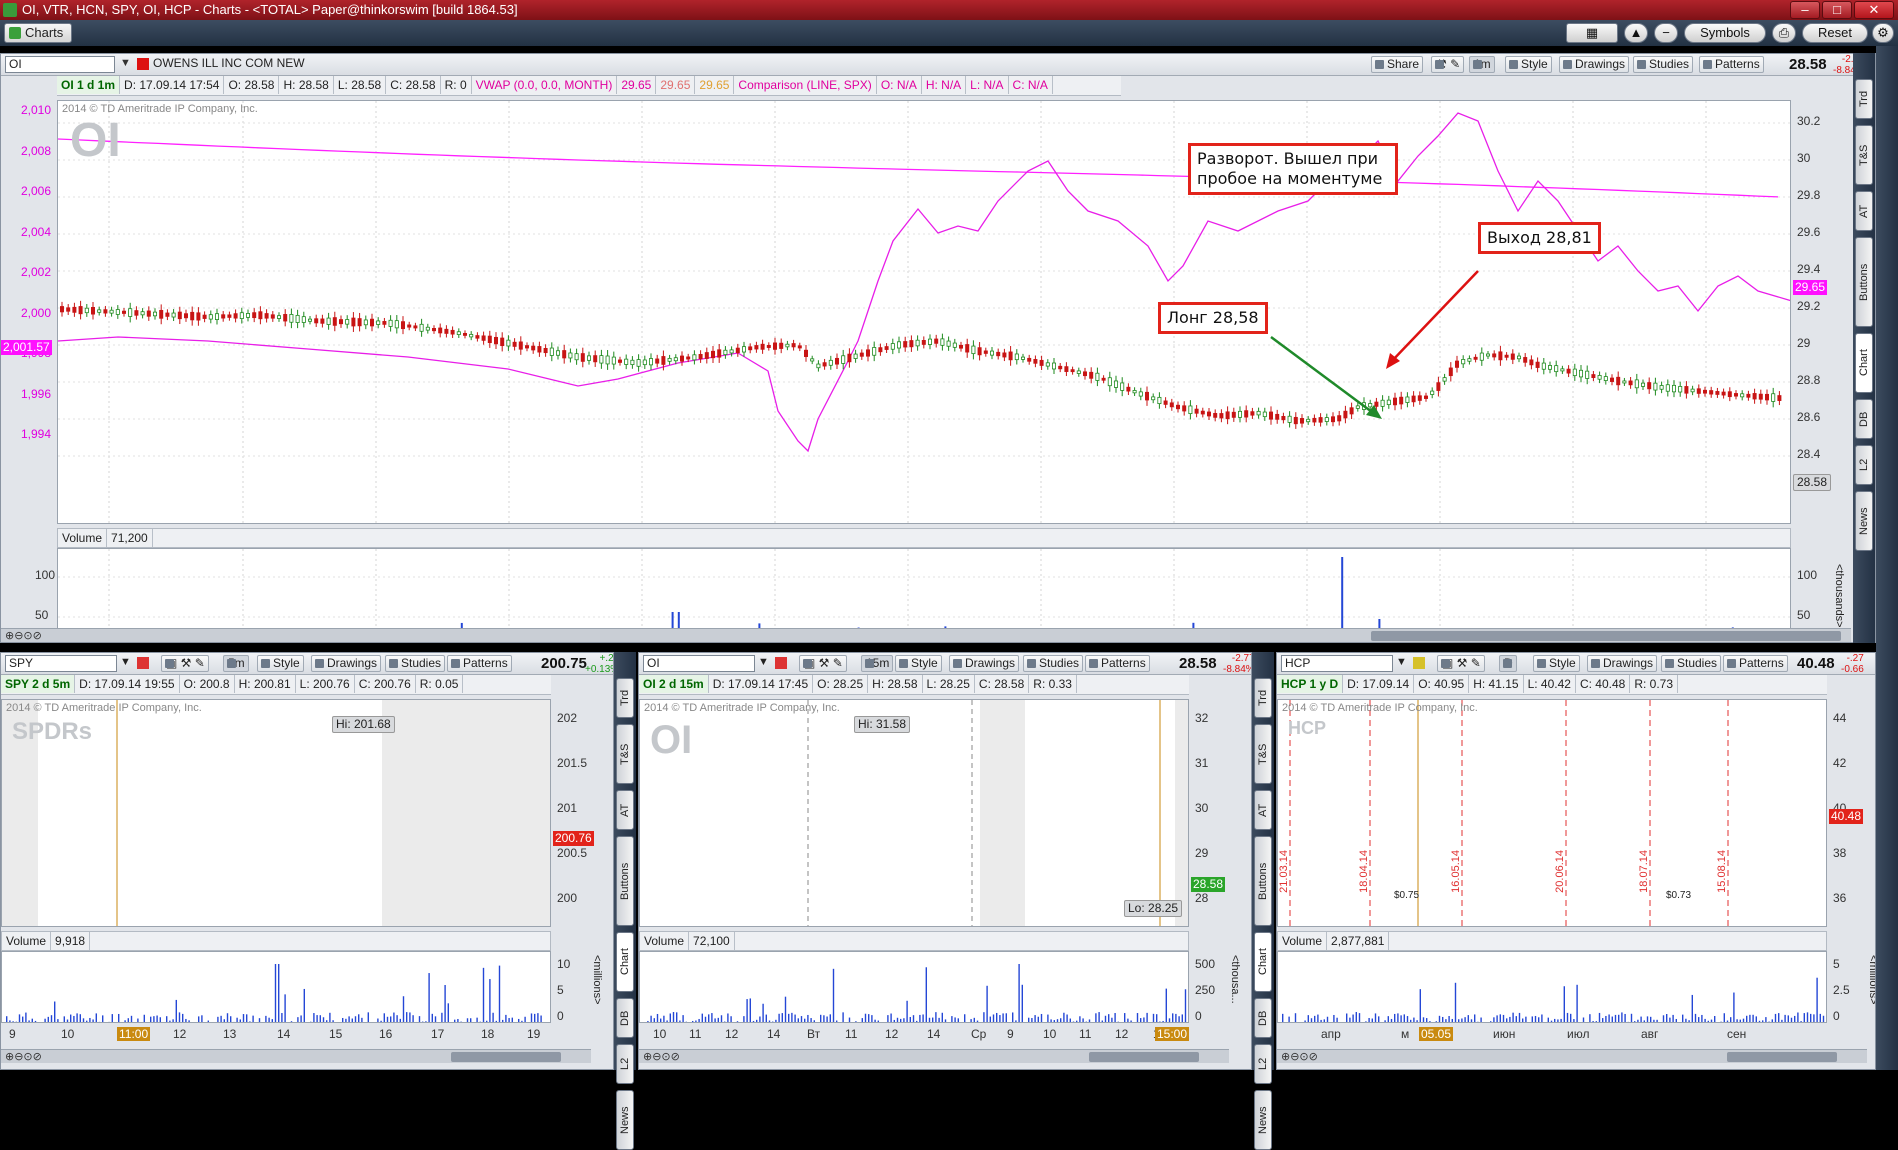 The image size is (1898, 1150). Describe the element at coordinates (1636, 33) in the screenshot. I see `triangle-up-icon: ▲` at that location.